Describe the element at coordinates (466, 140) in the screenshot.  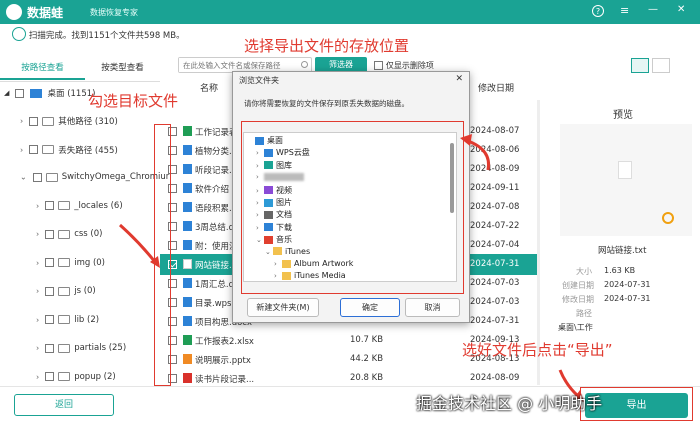
I see `arrow-head-dialog` at that location.